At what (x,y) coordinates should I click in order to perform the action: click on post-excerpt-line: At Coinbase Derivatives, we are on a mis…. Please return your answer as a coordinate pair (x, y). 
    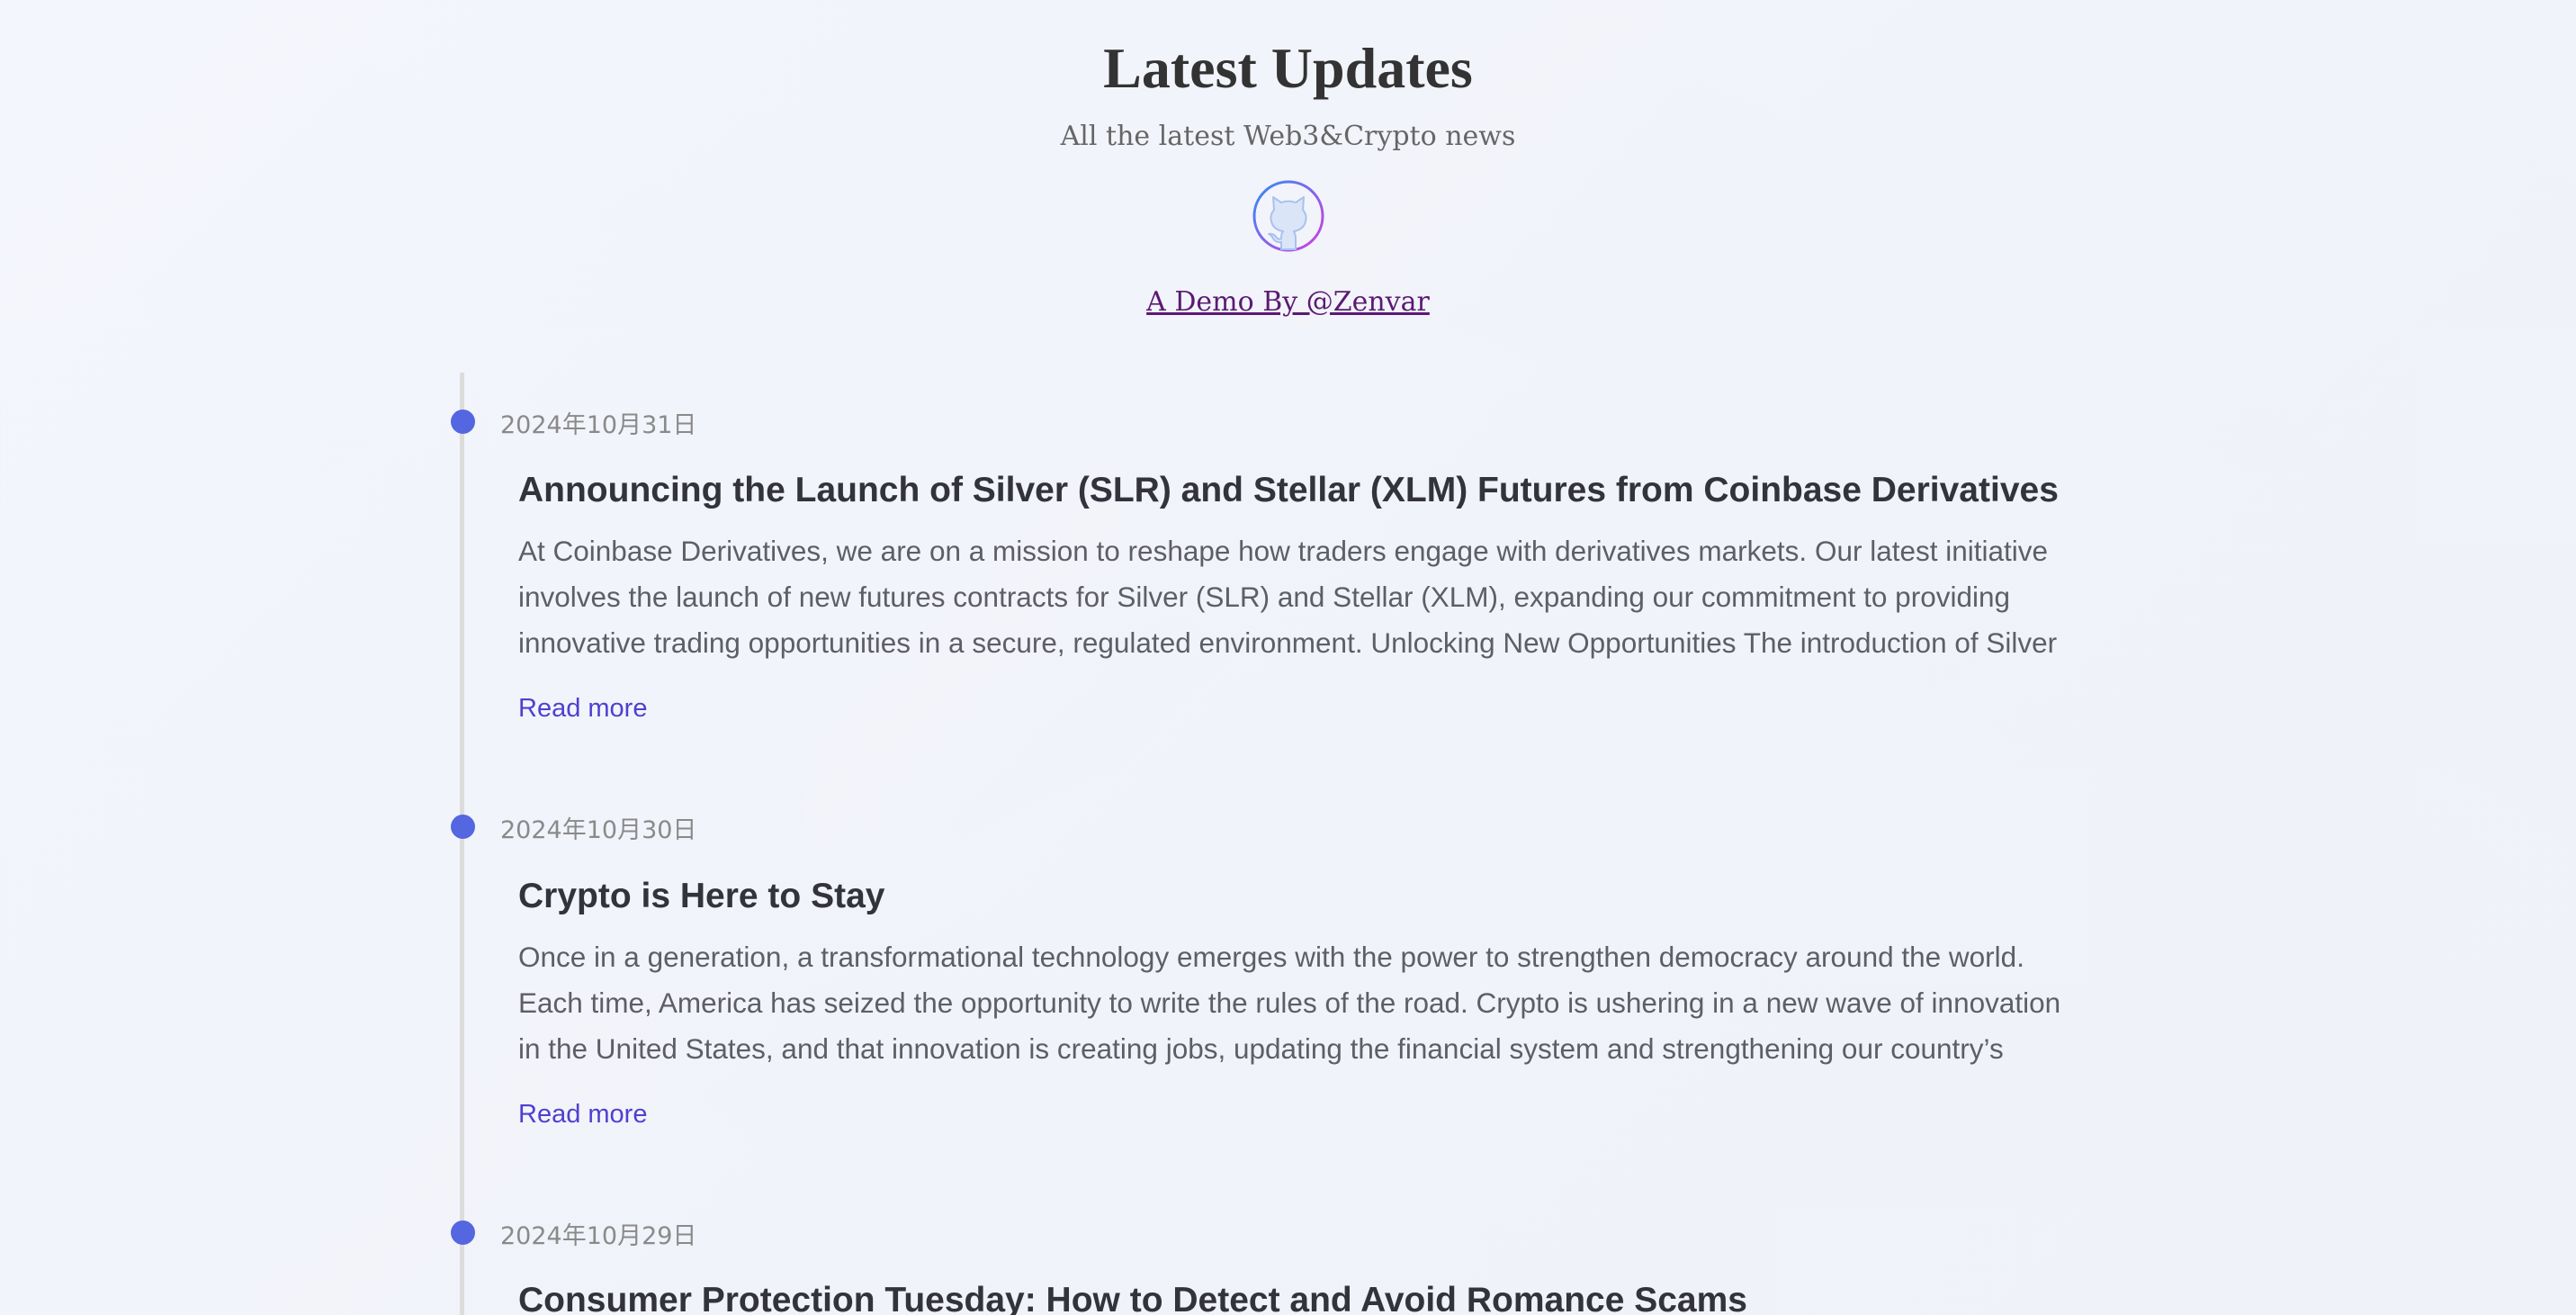
    Looking at the image, I should click on (1284, 551).